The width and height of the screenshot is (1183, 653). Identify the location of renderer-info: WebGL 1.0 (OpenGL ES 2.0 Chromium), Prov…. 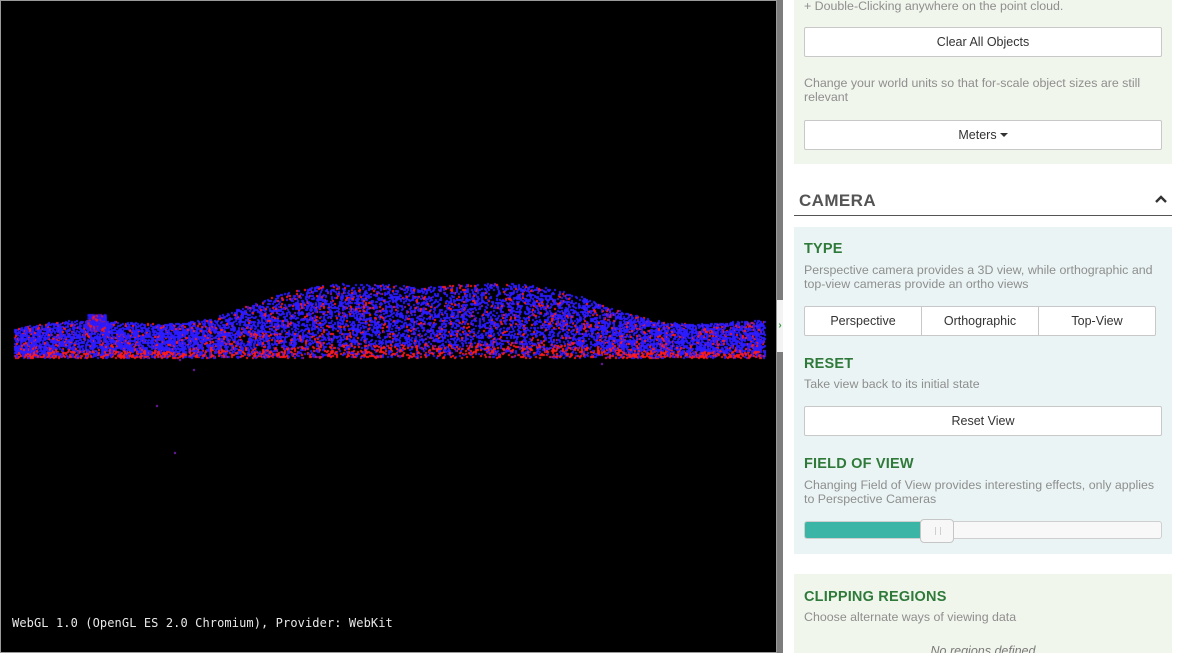
(202, 623).